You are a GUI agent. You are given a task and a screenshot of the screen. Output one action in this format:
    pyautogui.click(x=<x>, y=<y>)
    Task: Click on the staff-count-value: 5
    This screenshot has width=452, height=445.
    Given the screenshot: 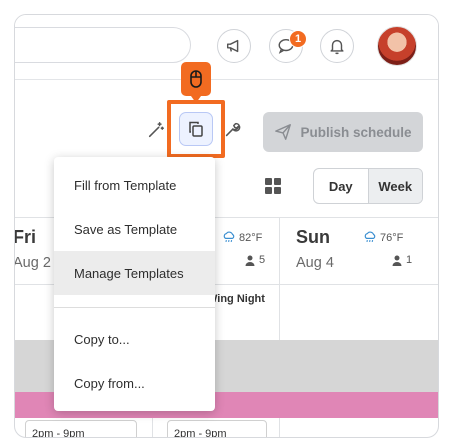 What is the action you would take?
    pyautogui.click(x=262, y=260)
    